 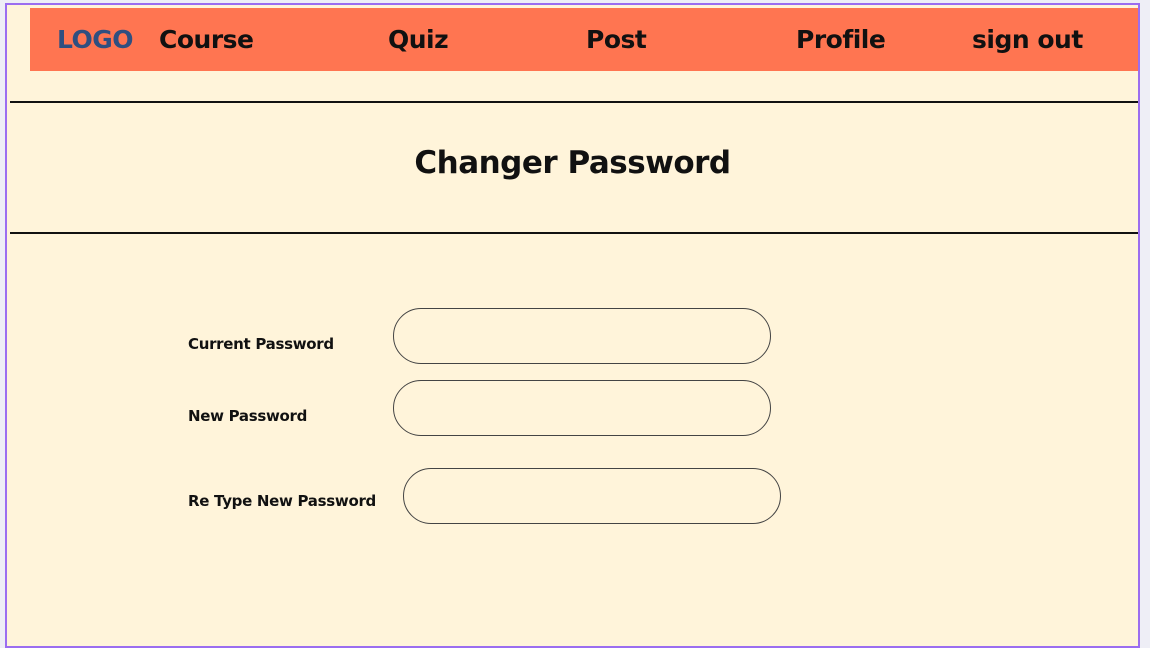 What do you see at coordinates (574, 233) in the screenshot?
I see `header-divider-bottom` at bounding box center [574, 233].